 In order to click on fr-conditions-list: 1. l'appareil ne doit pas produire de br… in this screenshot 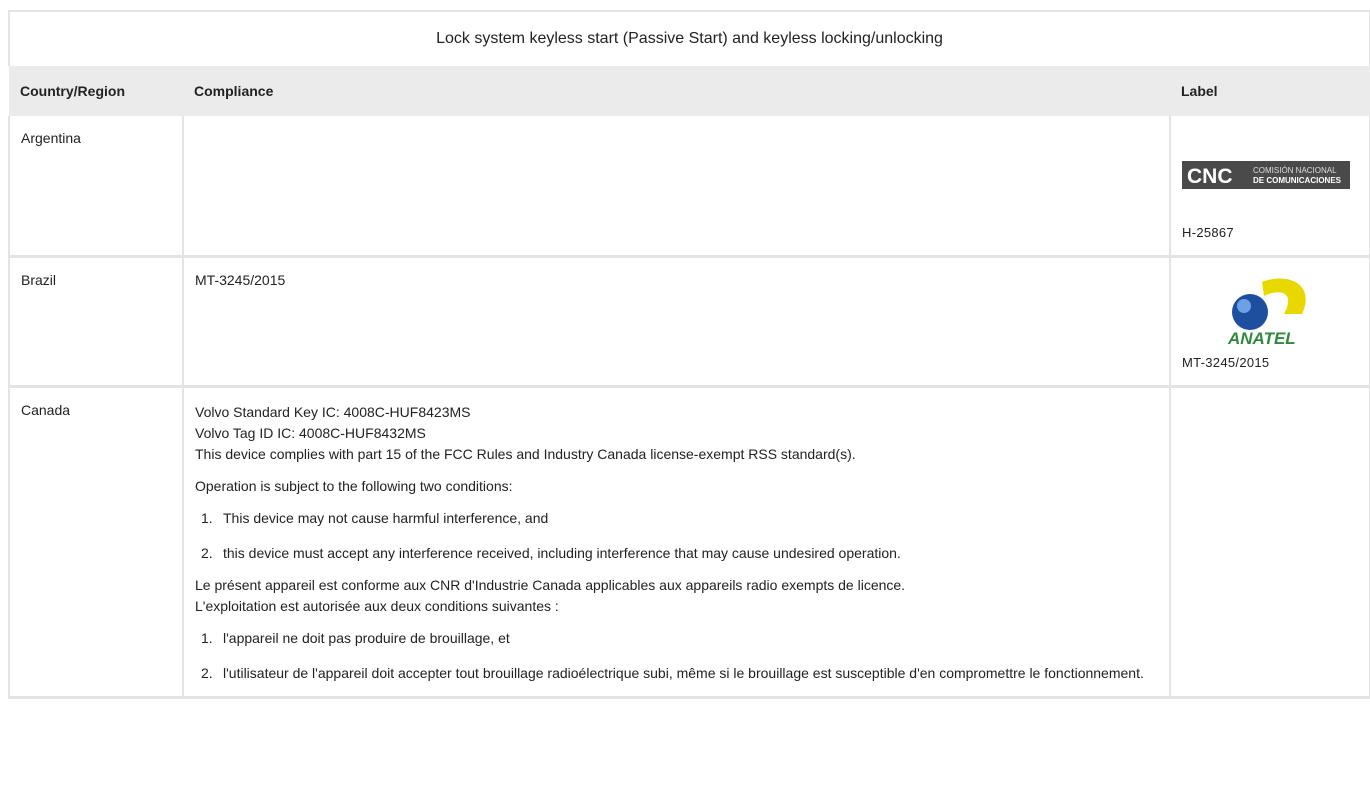, I will do `click(676, 656)`.